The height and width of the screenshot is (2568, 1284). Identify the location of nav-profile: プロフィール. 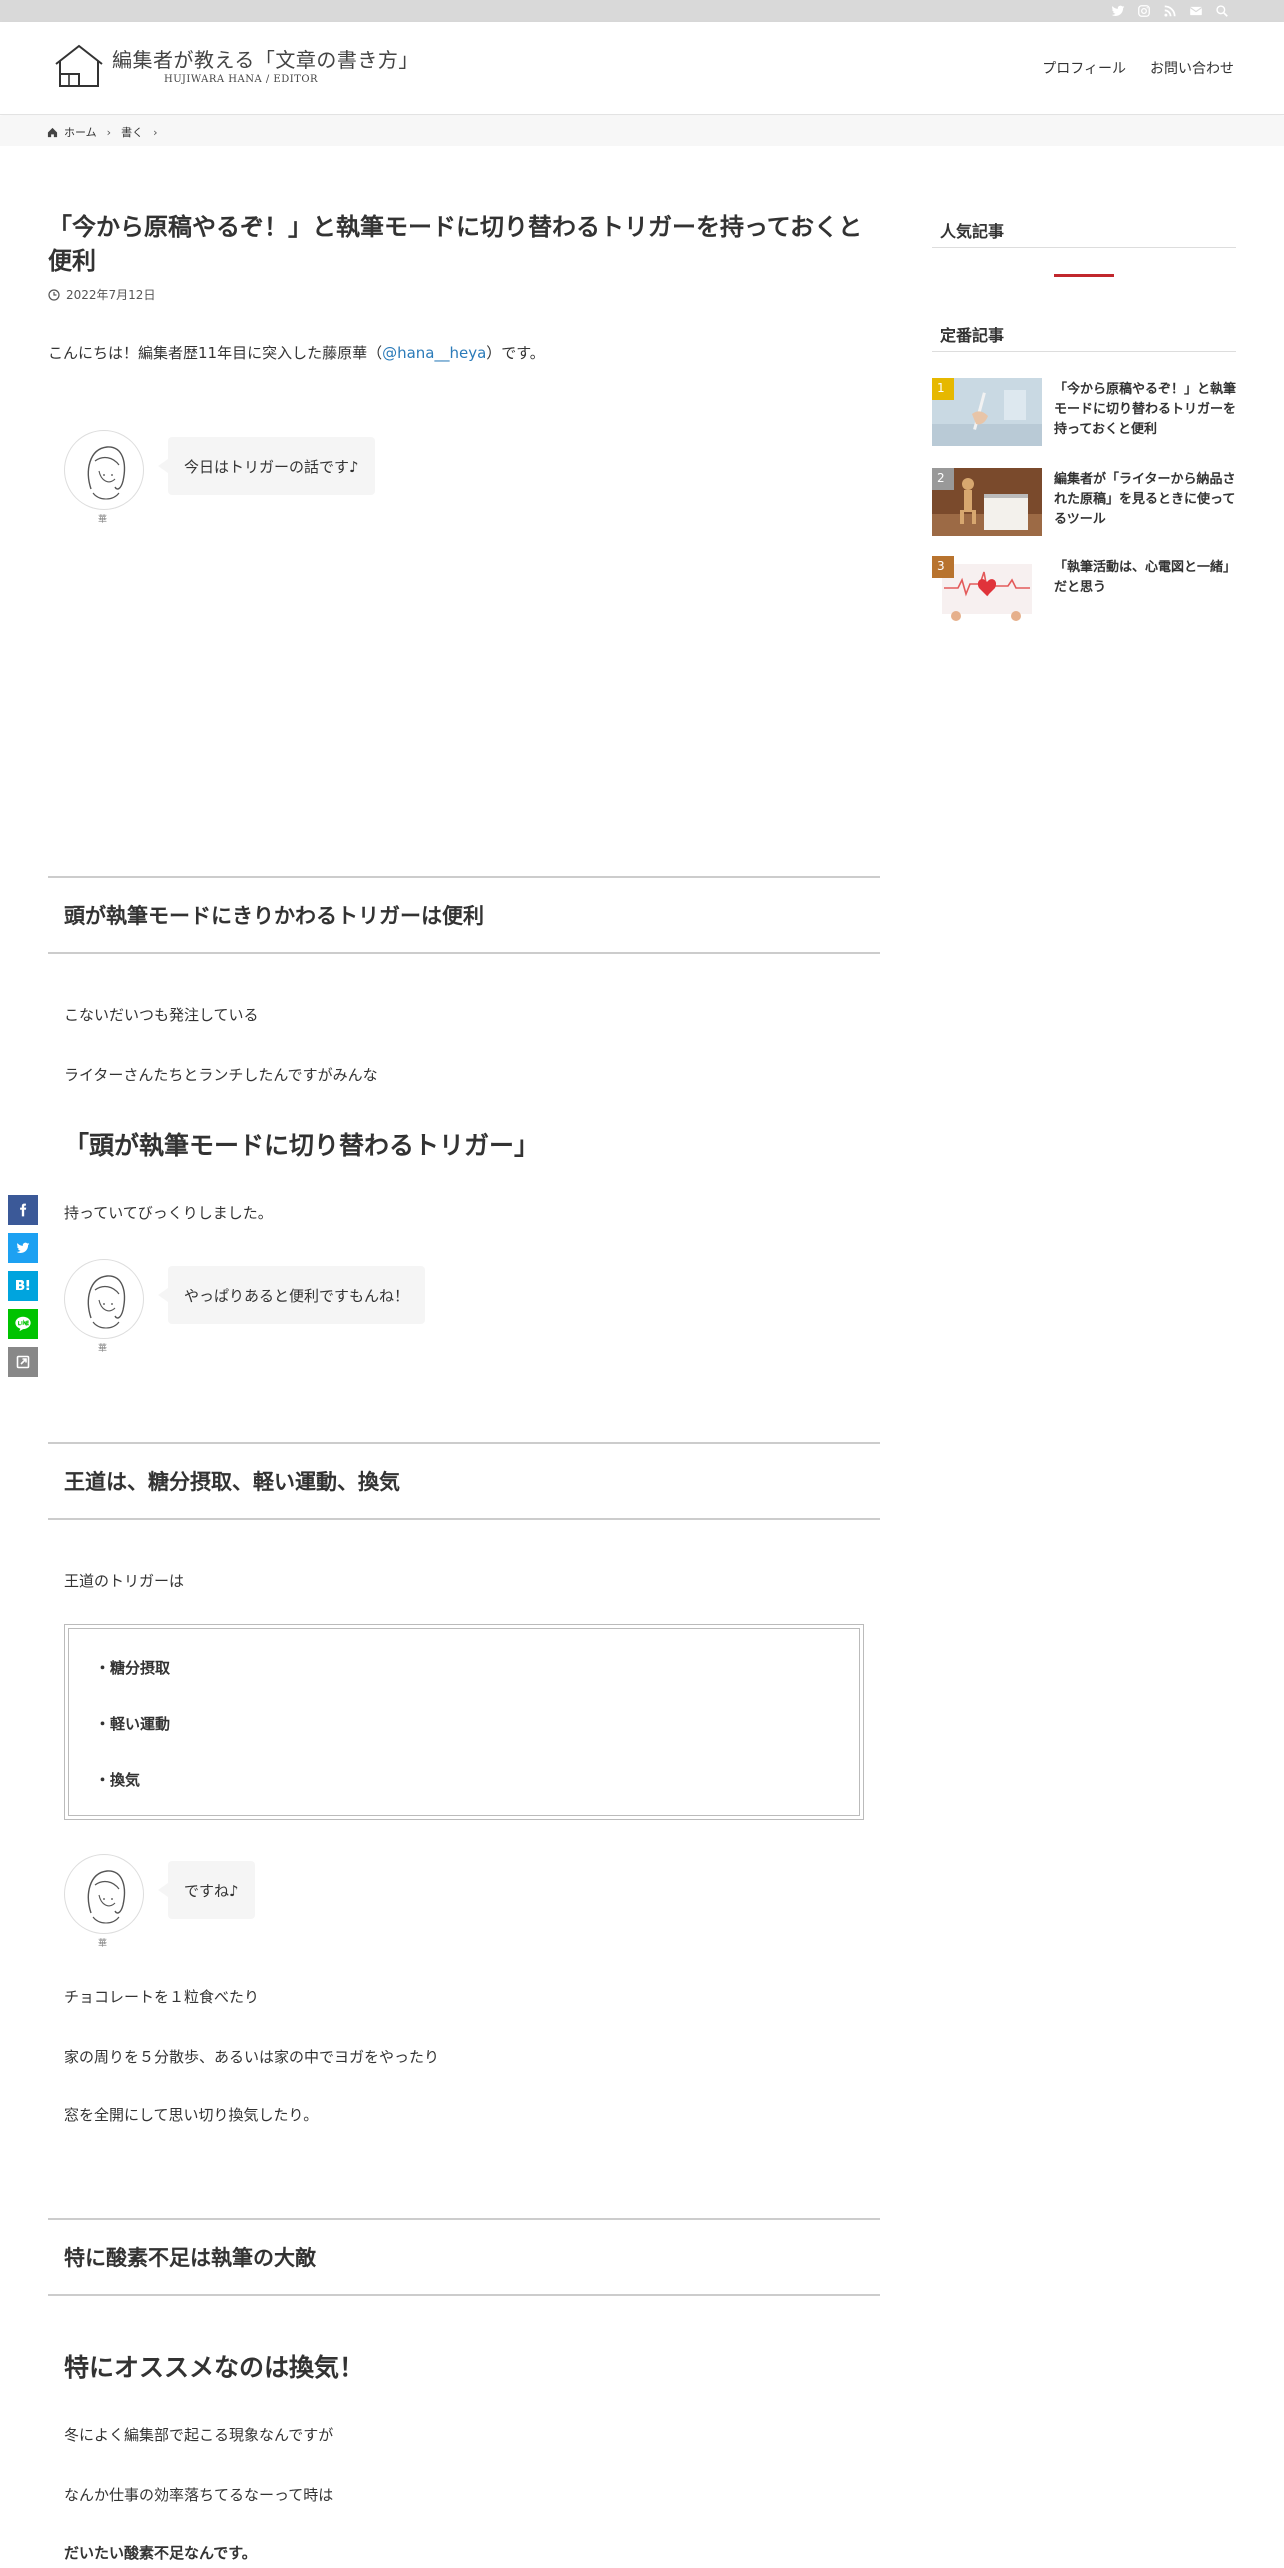
(1084, 68).